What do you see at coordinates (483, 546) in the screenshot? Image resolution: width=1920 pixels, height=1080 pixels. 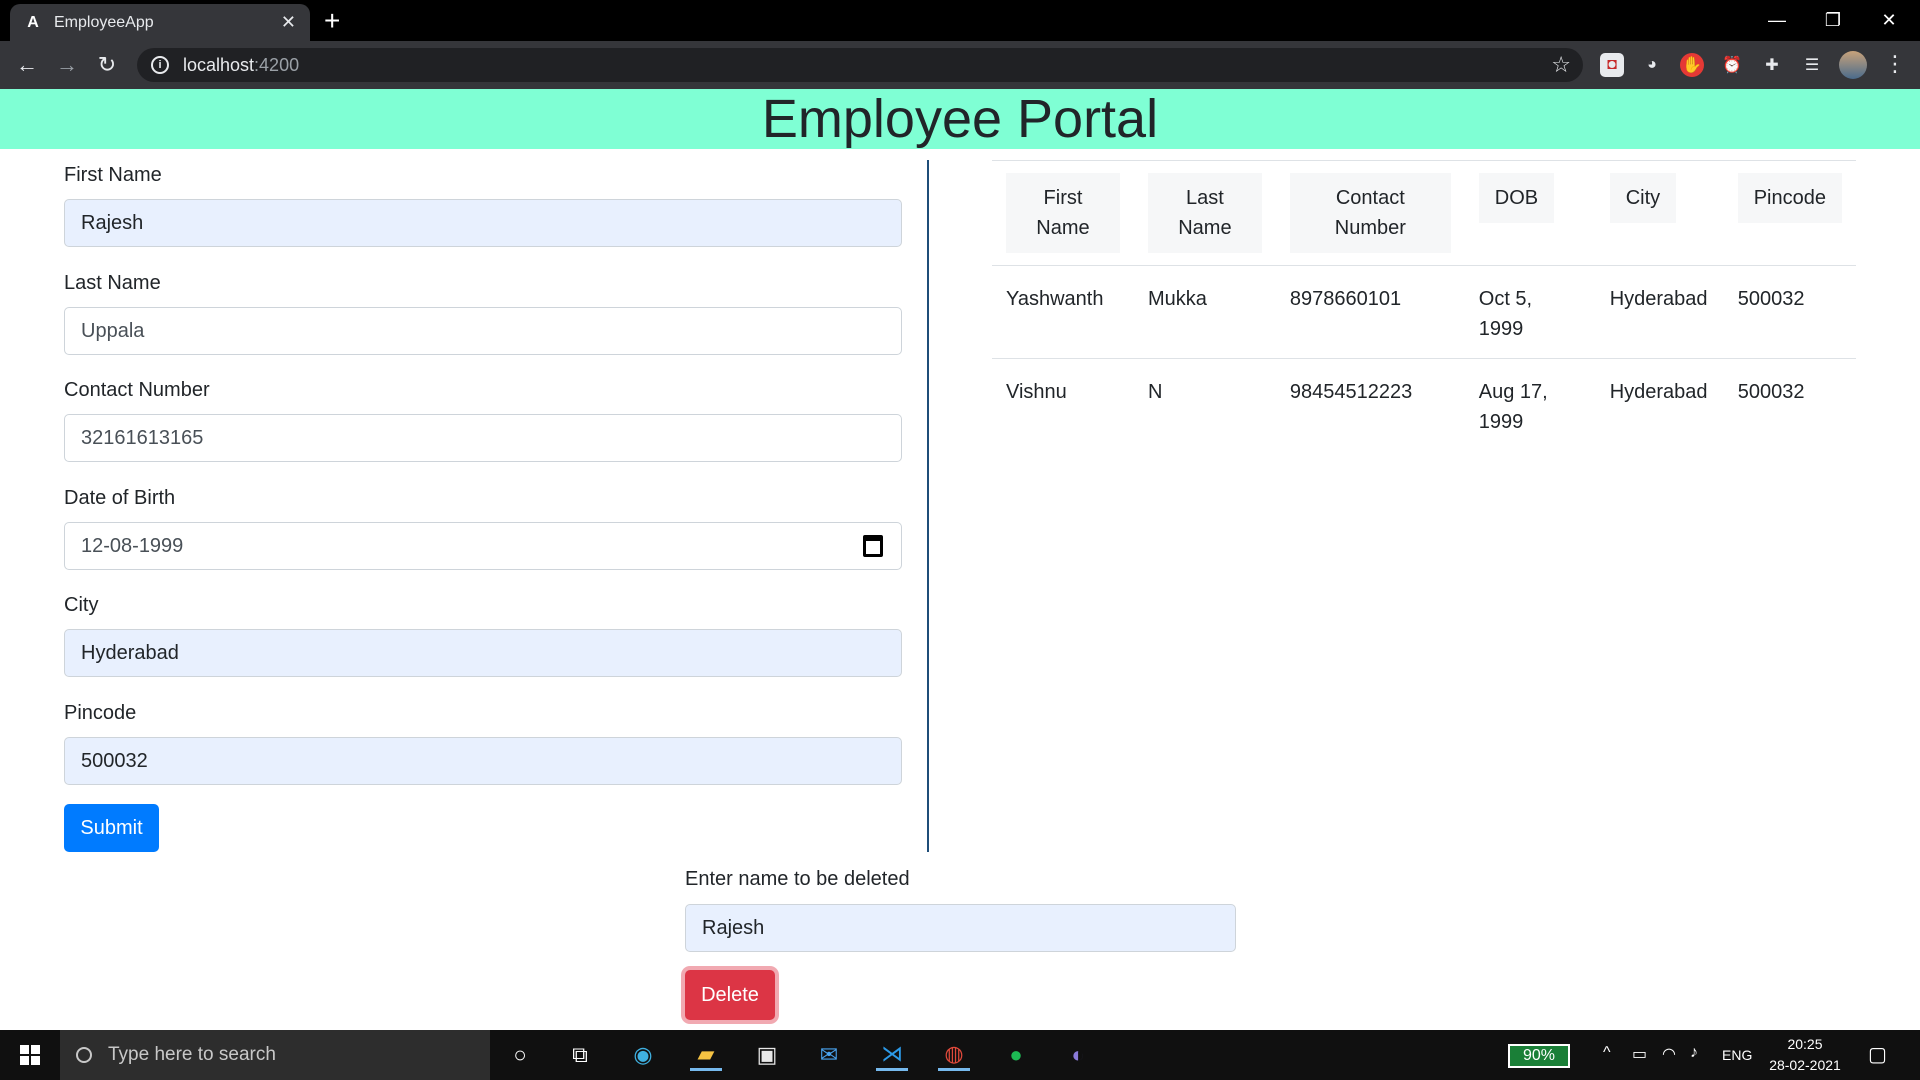 I see `dob-date-input: 12-08-1999` at bounding box center [483, 546].